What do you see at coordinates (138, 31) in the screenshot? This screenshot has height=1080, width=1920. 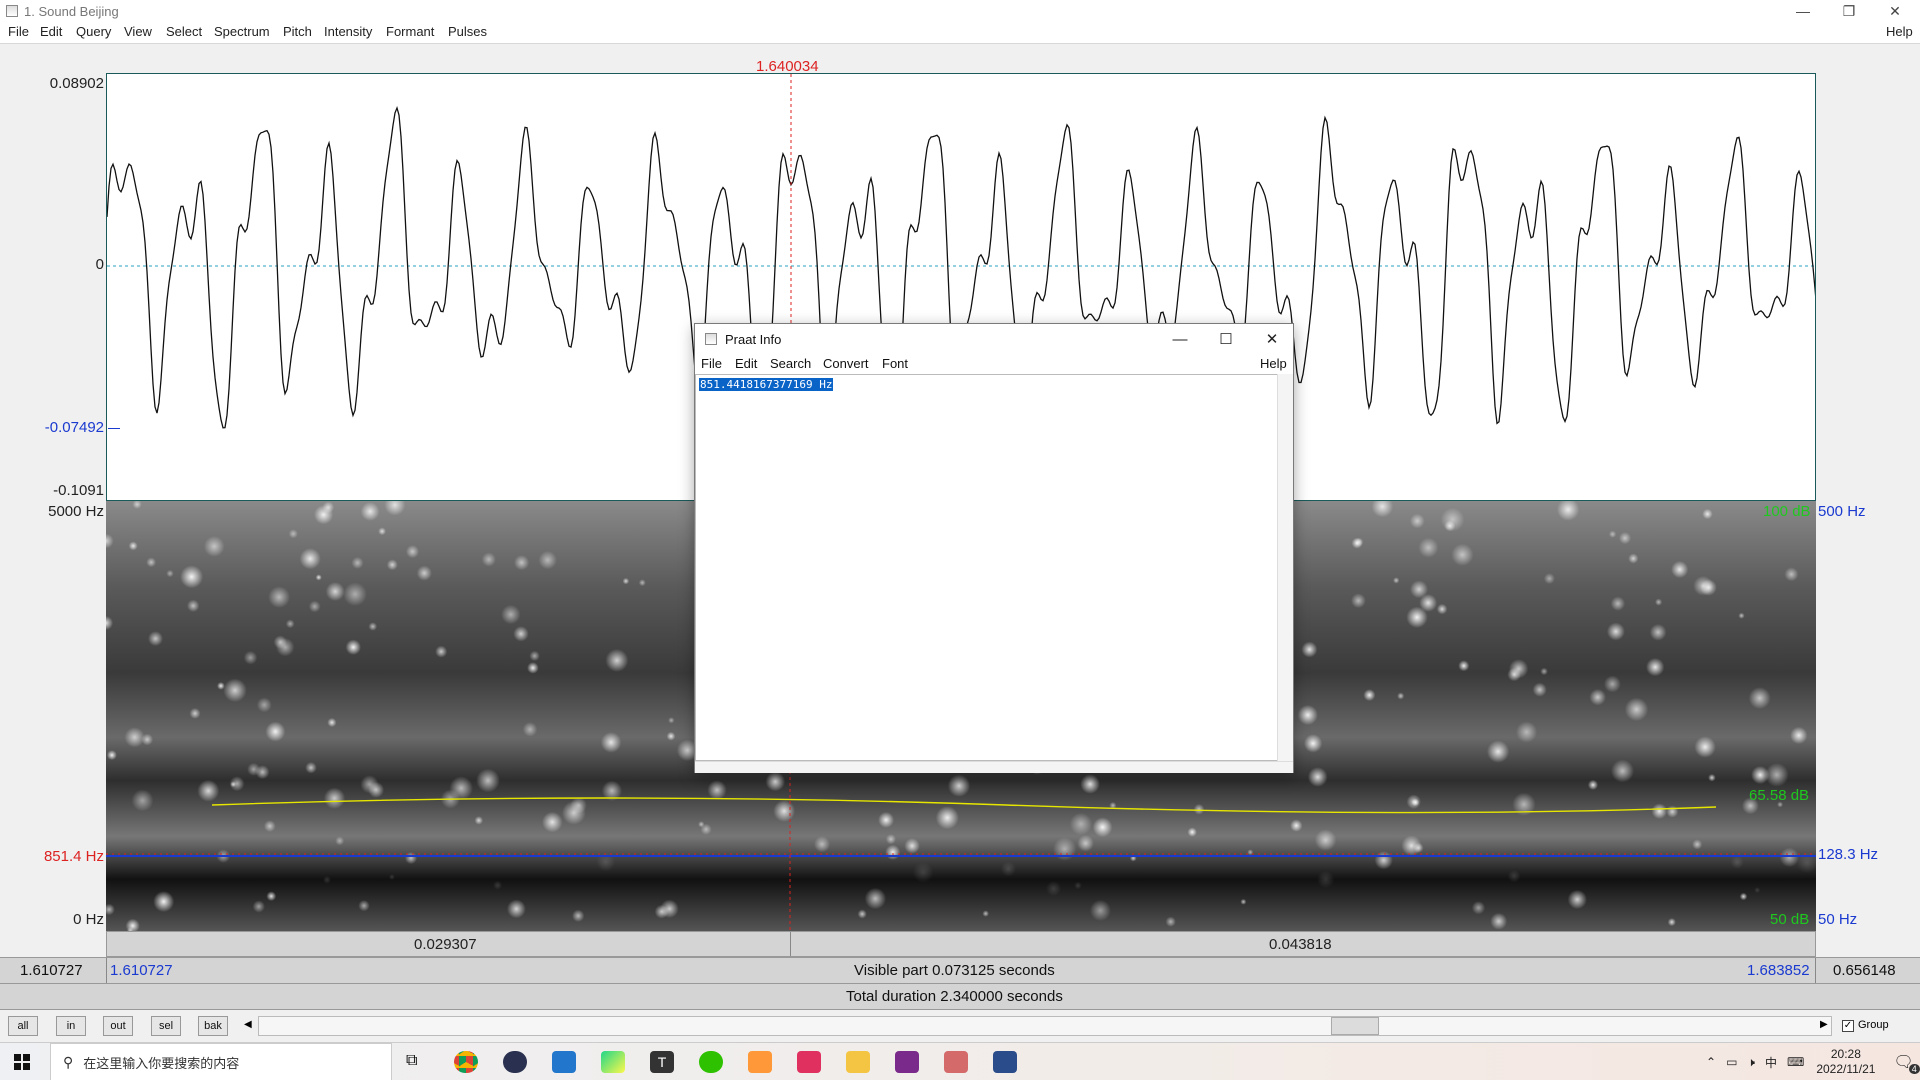 I see `menu-view: View` at bounding box center [138, 31].